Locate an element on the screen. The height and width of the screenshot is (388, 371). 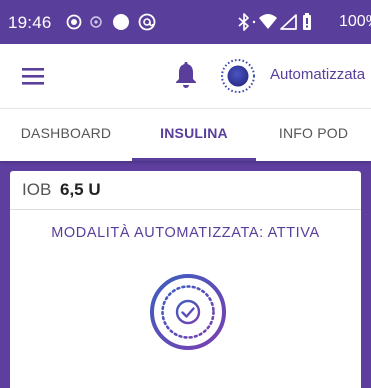
circle-filled-icon is located at coordinates (121, 22).